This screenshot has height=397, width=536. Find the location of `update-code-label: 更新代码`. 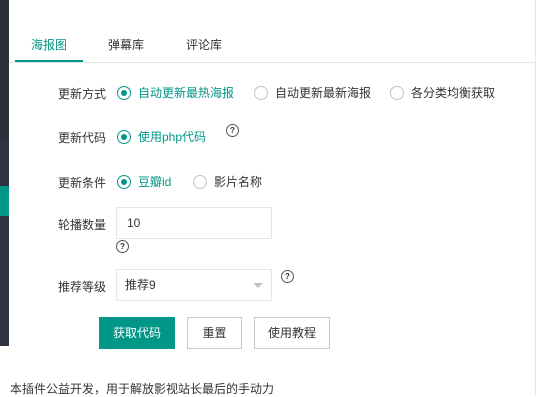

update-code-label: 更新代码 is located at coordinates (82, 138).